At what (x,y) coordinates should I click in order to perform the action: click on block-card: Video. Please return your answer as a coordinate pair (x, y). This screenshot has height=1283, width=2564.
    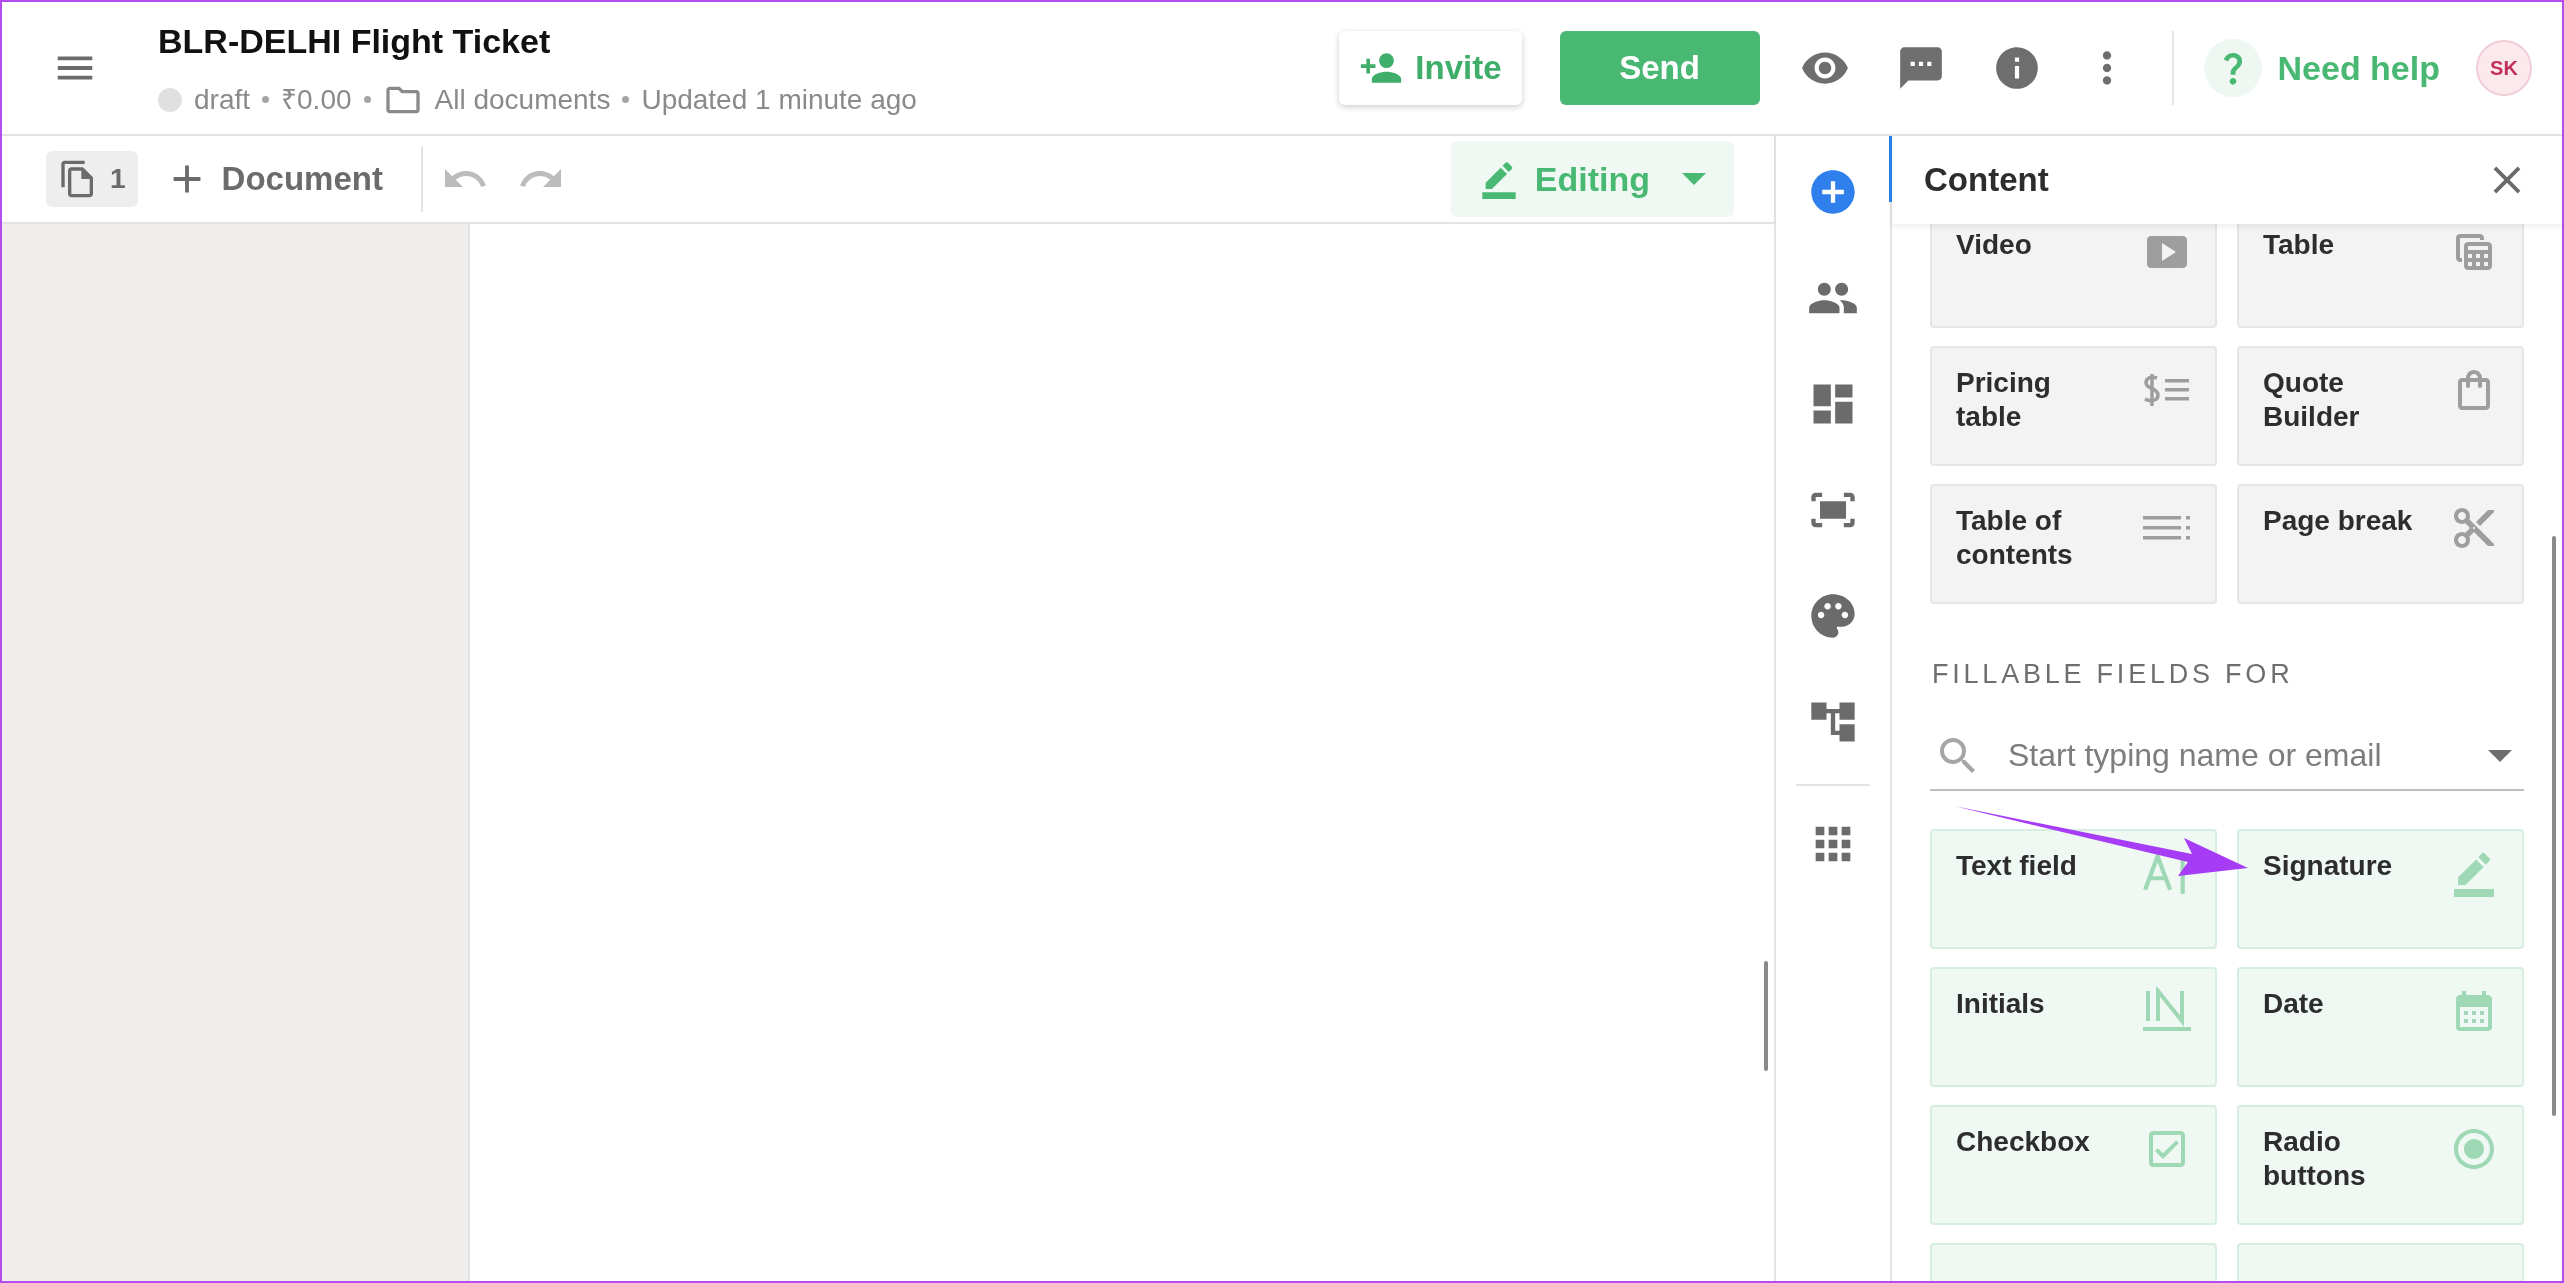
    Looking at the image, I should click on (2073, 276).